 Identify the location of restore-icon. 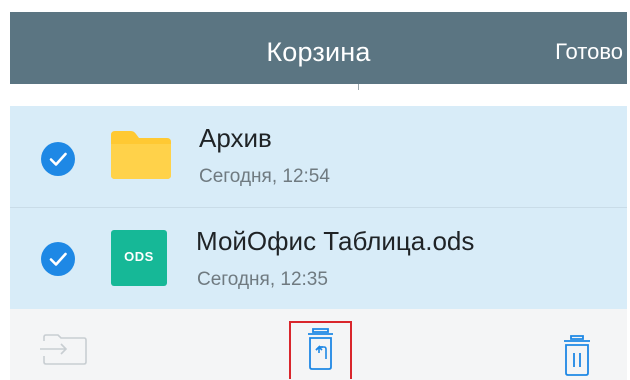
(320, 349).